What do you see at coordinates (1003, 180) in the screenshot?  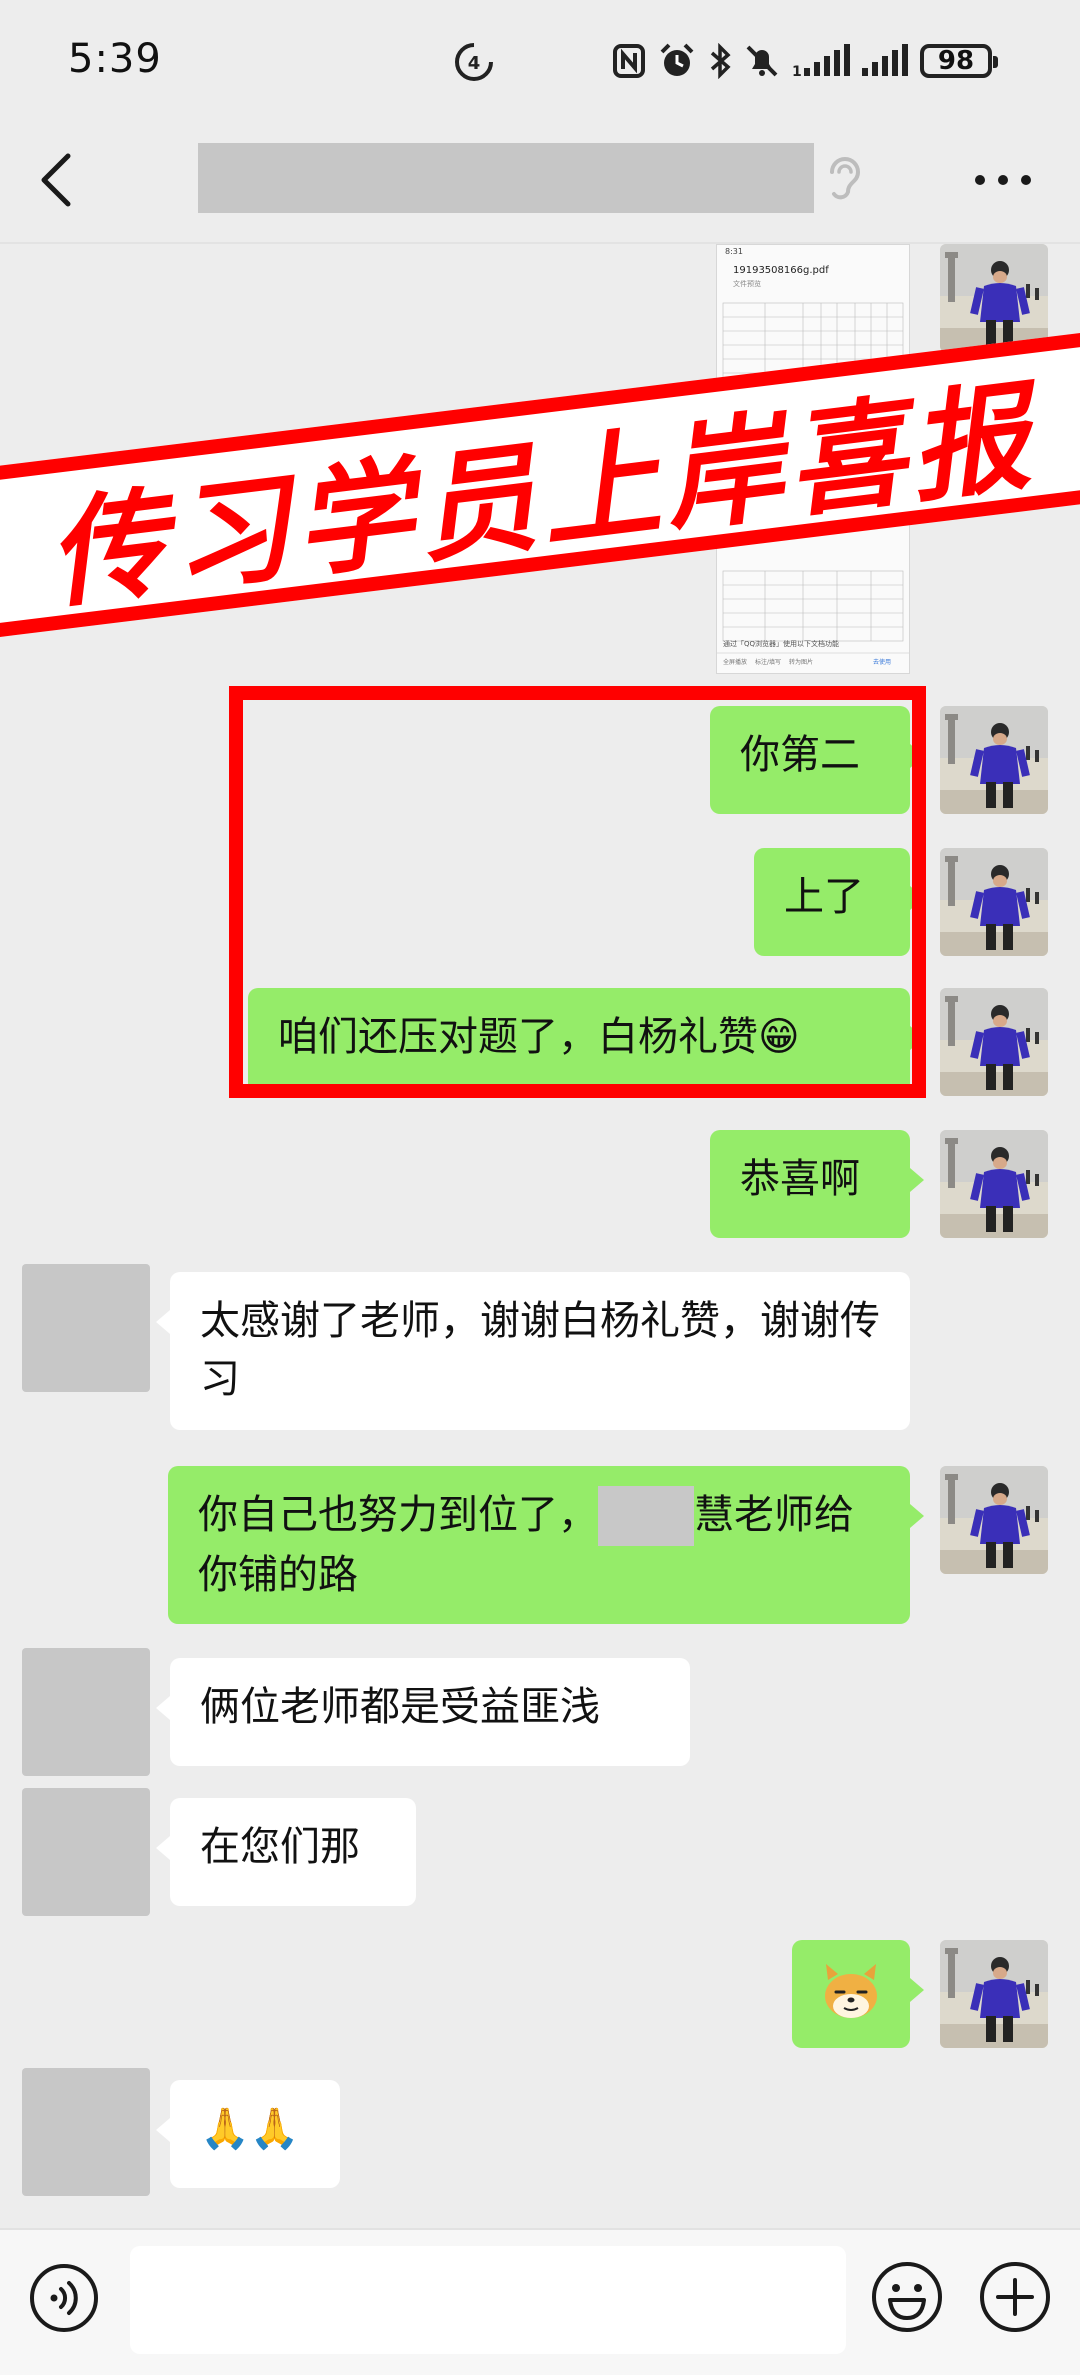 I see `more-options-button` at bounding box center [1003, 180].